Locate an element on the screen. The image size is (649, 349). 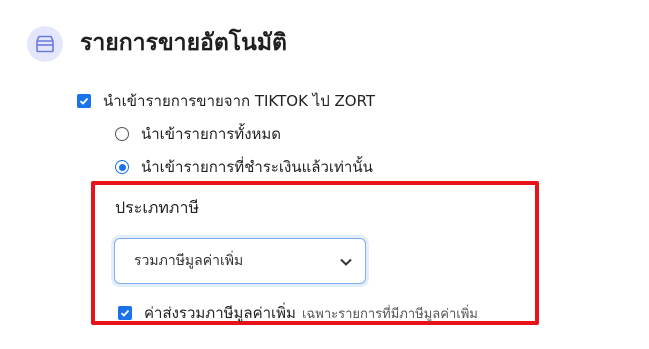
radio-import-paid-button is located at coordinates (122, 167).